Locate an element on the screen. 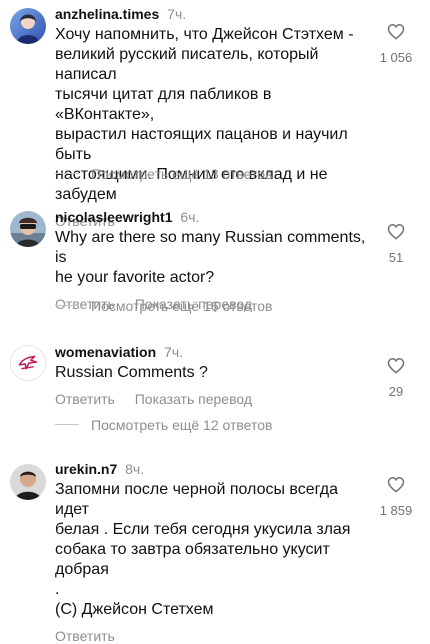 This screenshot has height=644, width=430. like-count: 51 is located at coordinates (396, 257).